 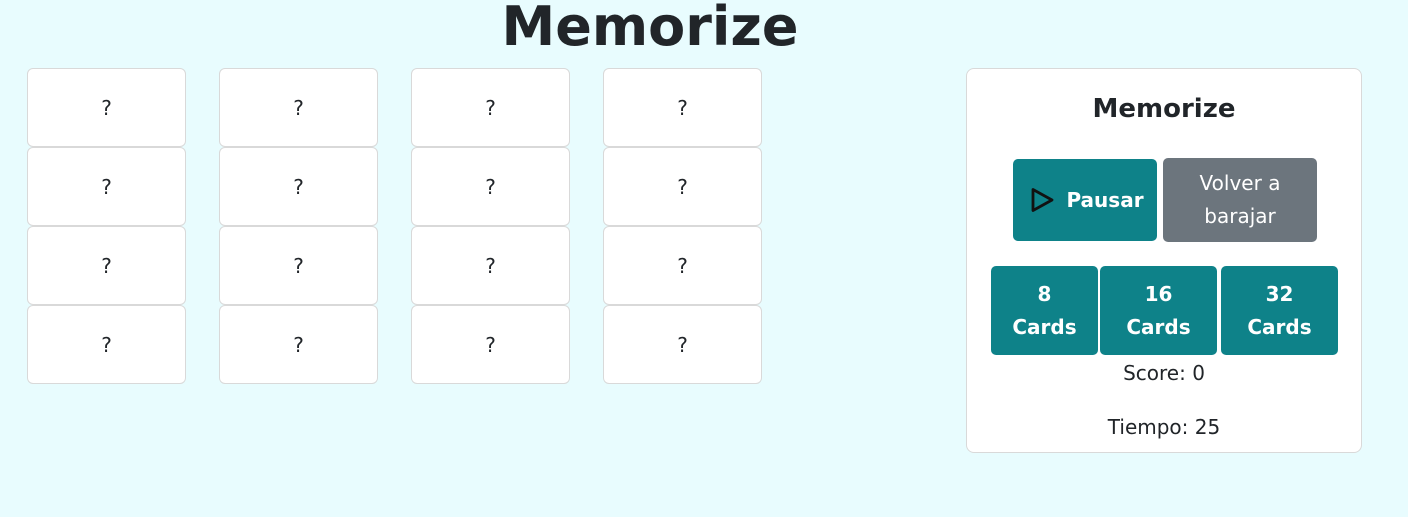 I want to click on shuffle-button: Volver a barajar, so click(x=1240, y=200).